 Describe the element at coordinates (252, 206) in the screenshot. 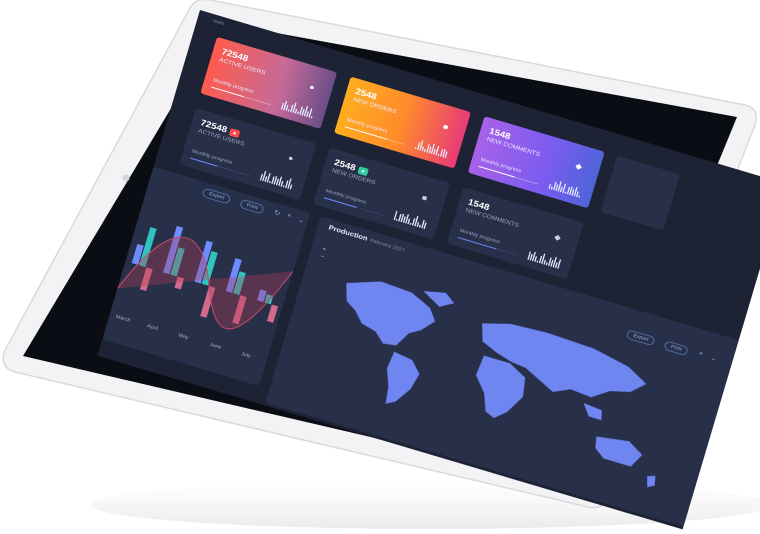

I see `print-button: Print` at that location.